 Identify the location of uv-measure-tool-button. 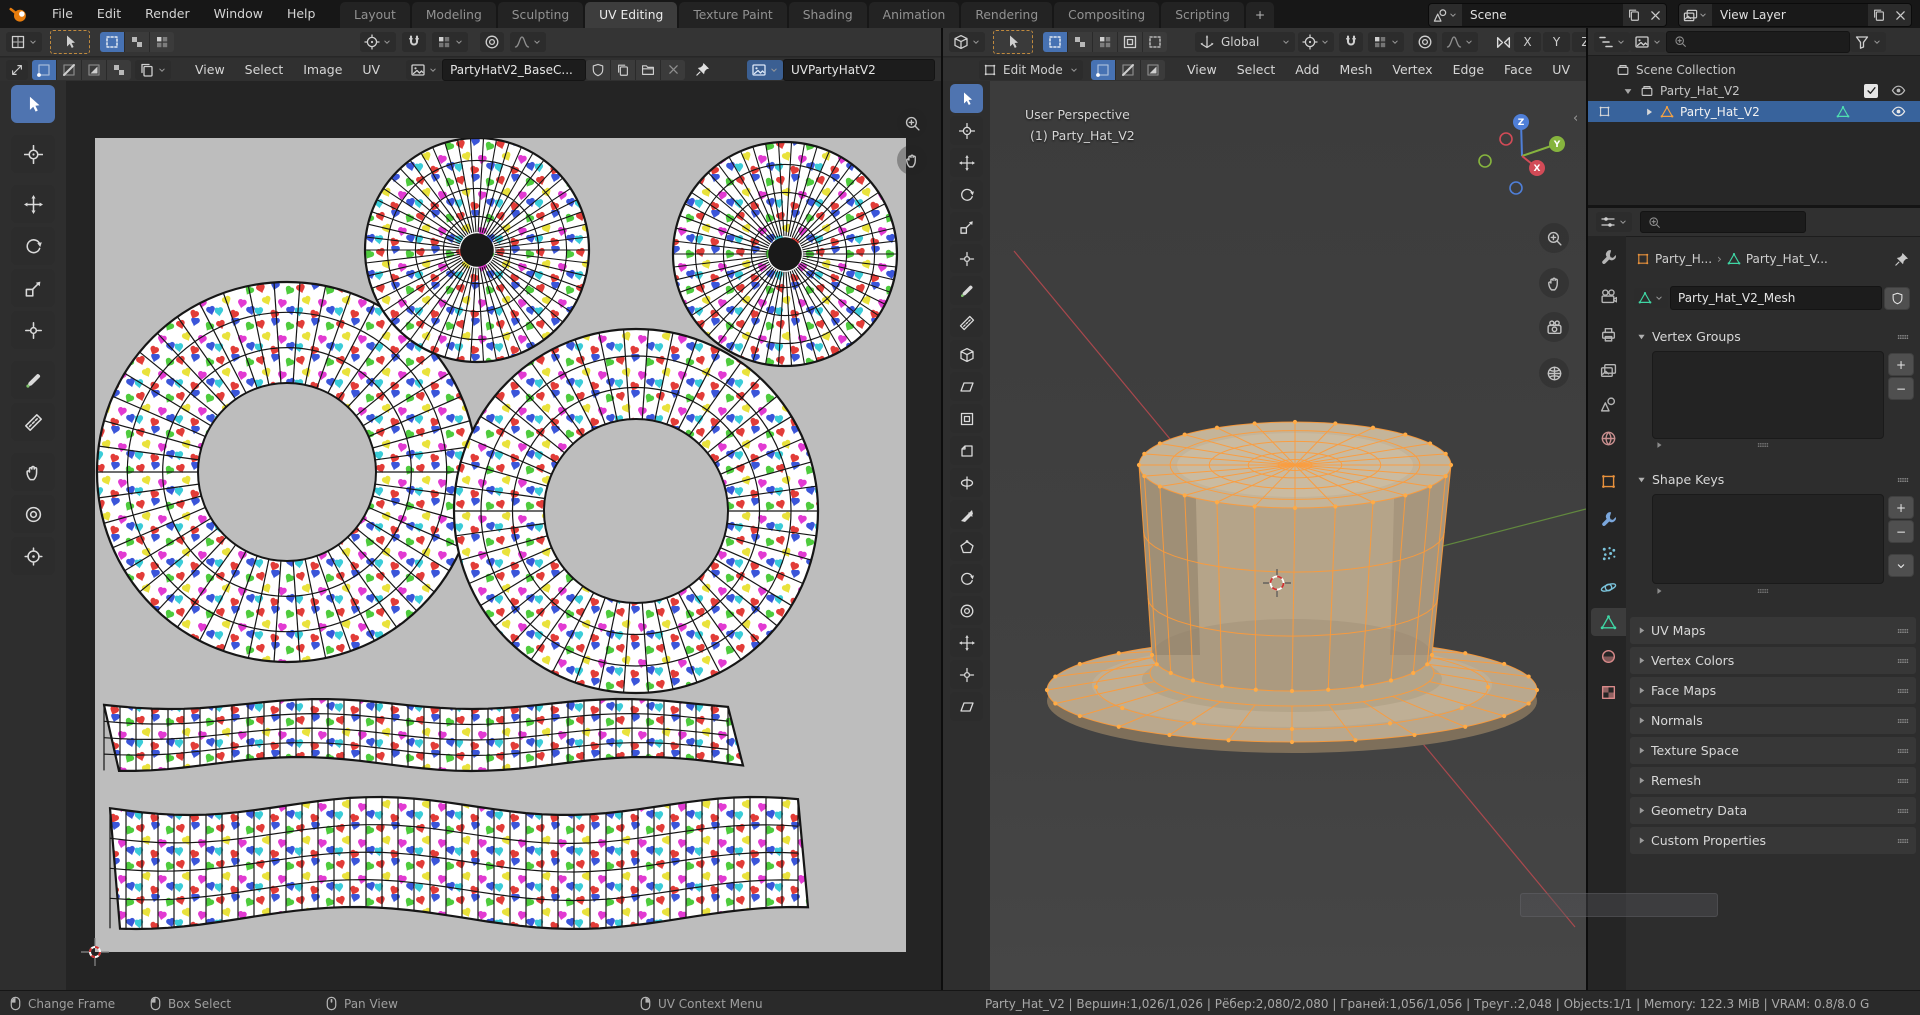
(33, 422).